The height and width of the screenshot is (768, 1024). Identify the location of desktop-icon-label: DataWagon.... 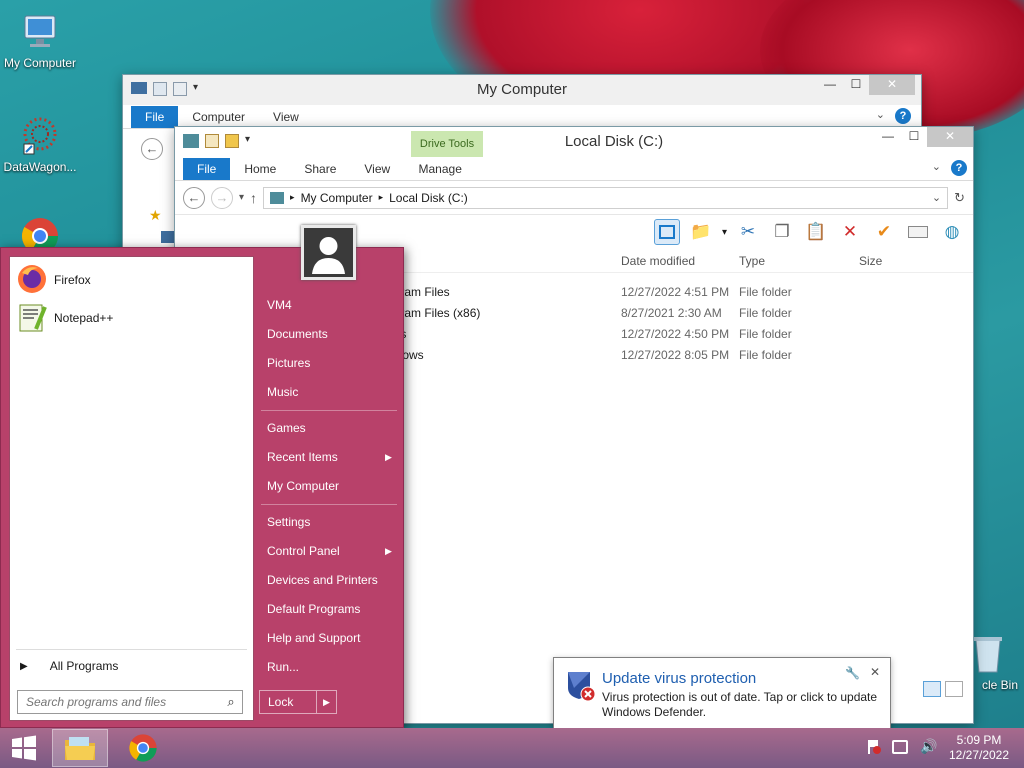
(40, 167).